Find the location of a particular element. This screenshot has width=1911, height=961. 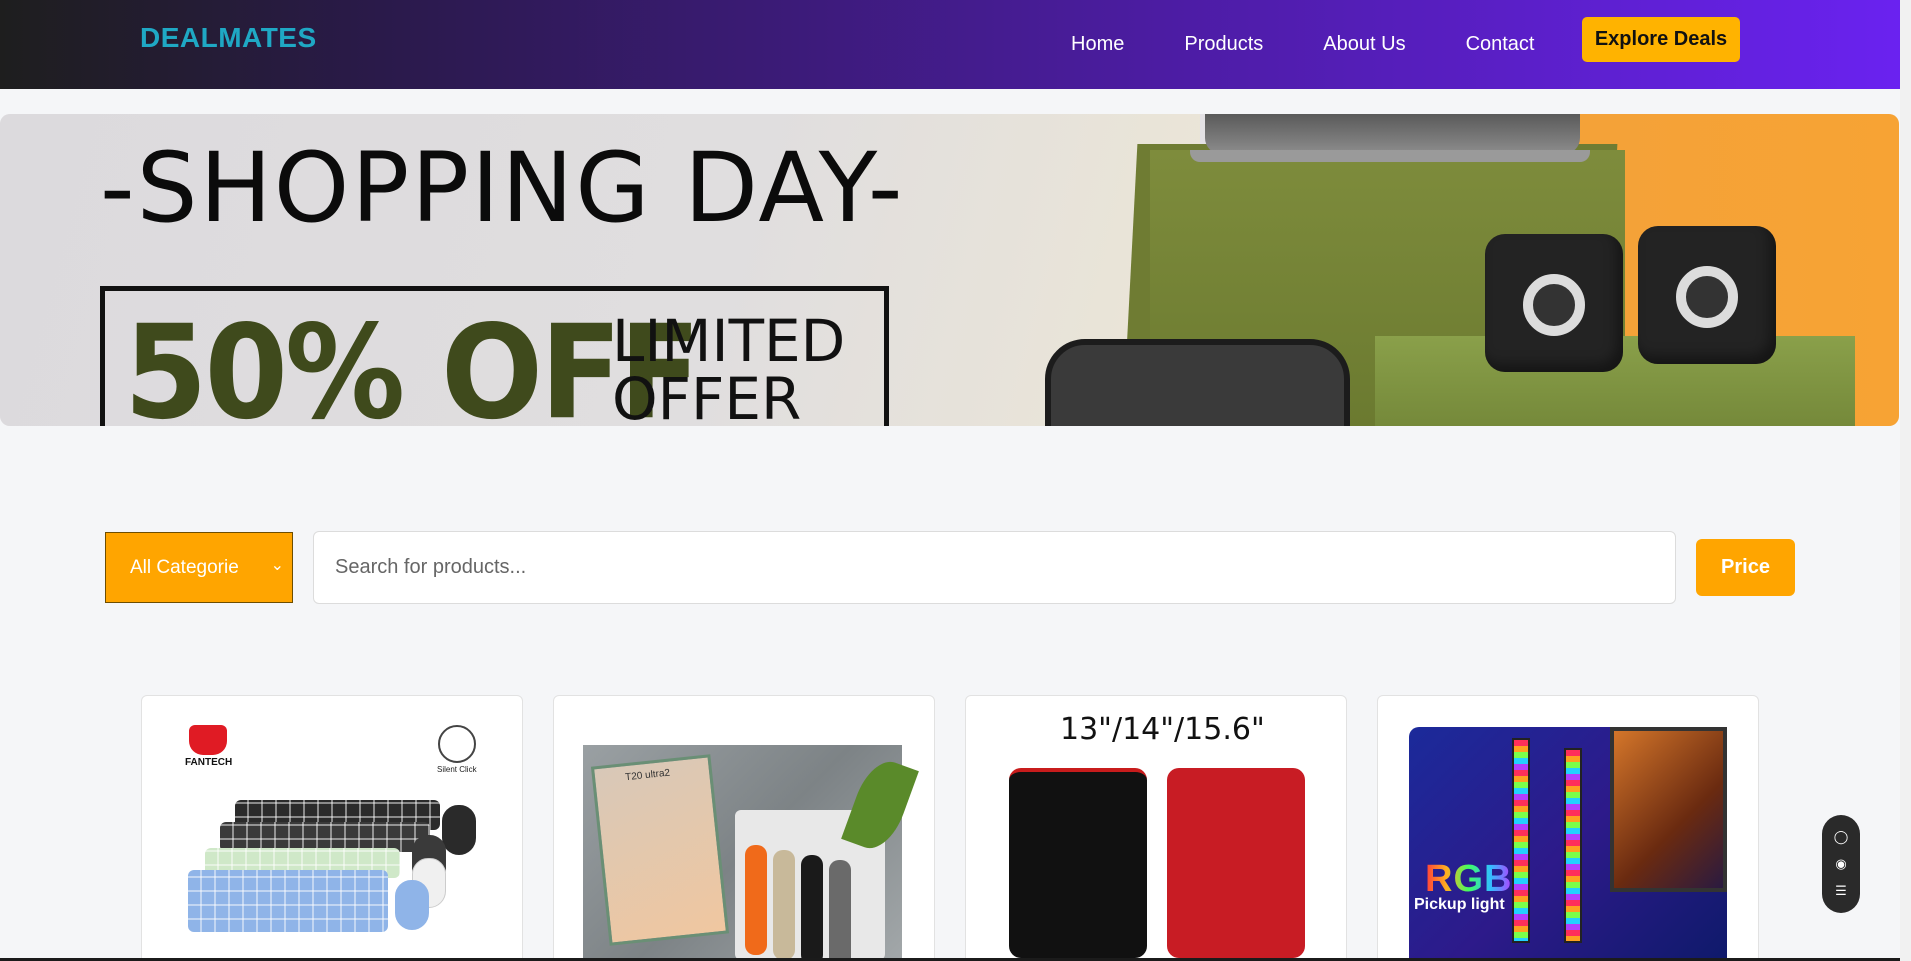

fantech-brand-text: FANTECH is located at coordinates (209, 762).